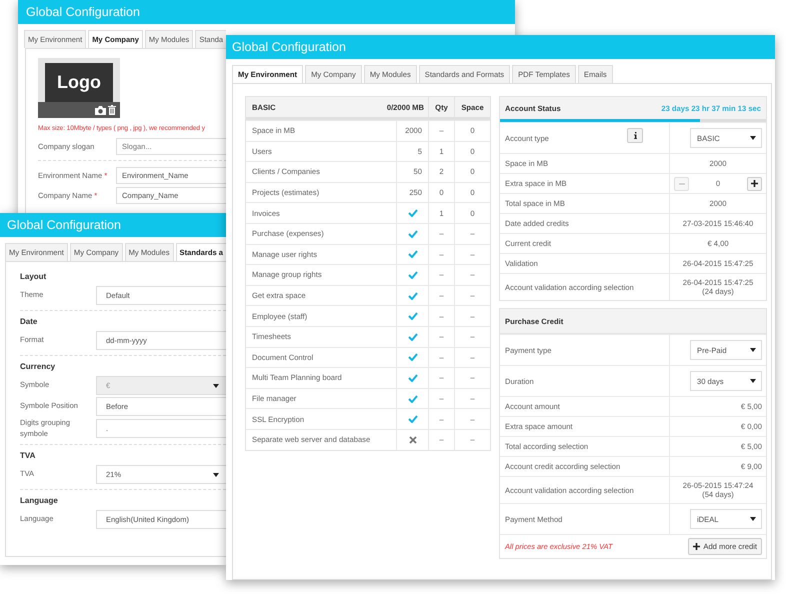  I want to click on minus-icon, so click(681, 183).